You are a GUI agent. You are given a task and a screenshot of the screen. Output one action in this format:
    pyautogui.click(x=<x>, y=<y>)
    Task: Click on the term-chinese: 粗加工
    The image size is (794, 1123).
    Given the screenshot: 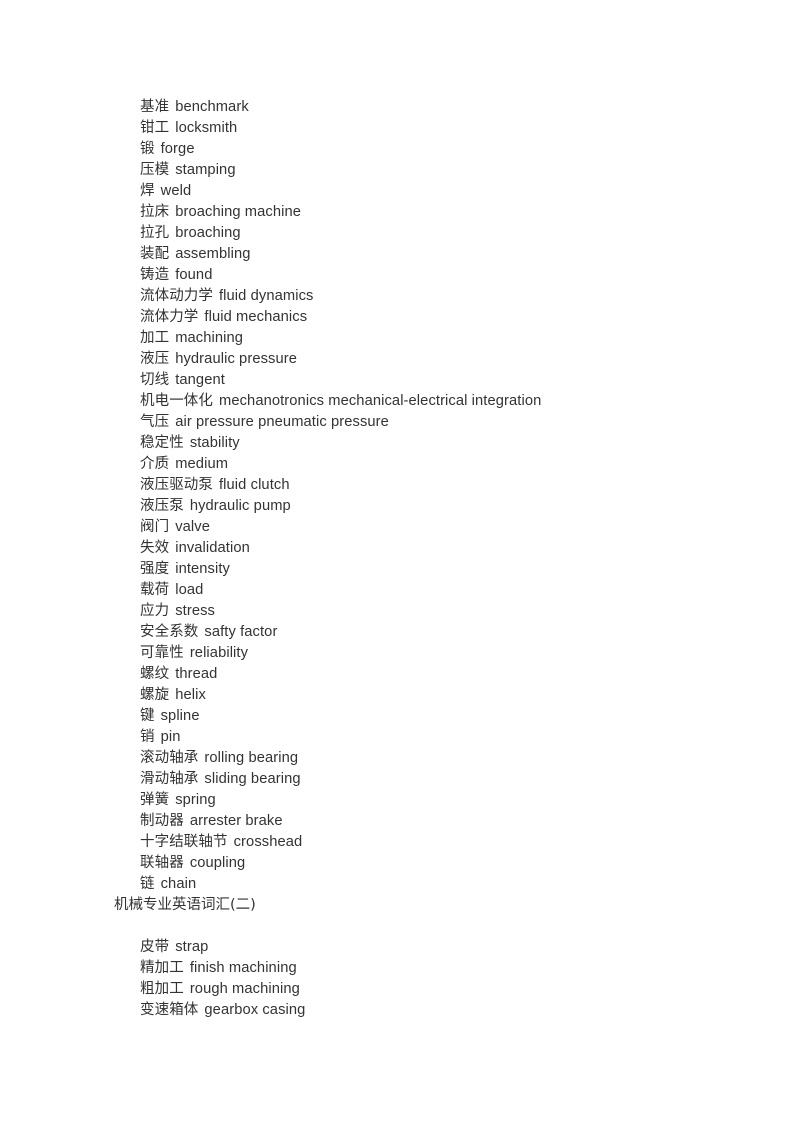 What is the action you would take?
    pyautogui.click(x=162, y=989)
    